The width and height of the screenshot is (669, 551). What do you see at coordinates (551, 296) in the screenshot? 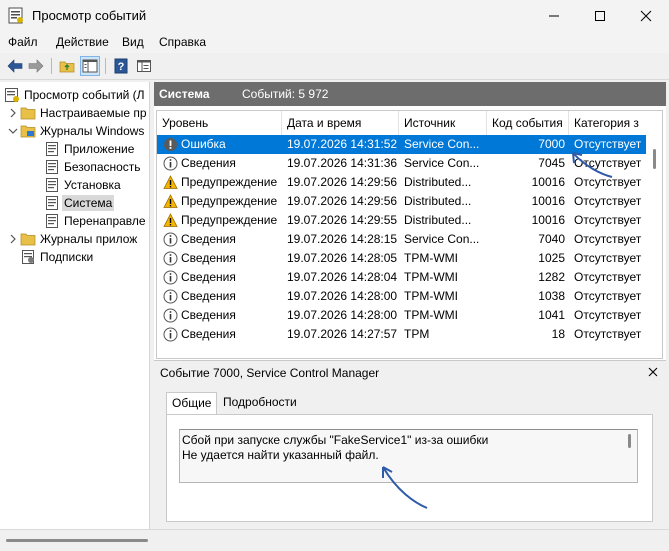
I see `cell-event-id: 1038` at bounding box center [551, 296].